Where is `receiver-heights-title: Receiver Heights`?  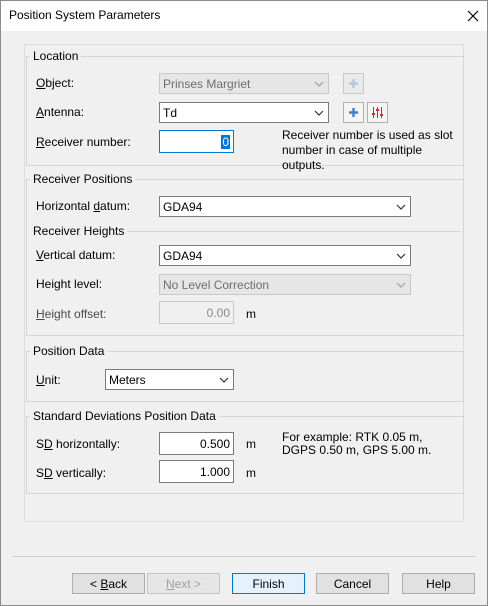
receiver-heights-title: Receiver Heights is located at coordinates (79, 231).